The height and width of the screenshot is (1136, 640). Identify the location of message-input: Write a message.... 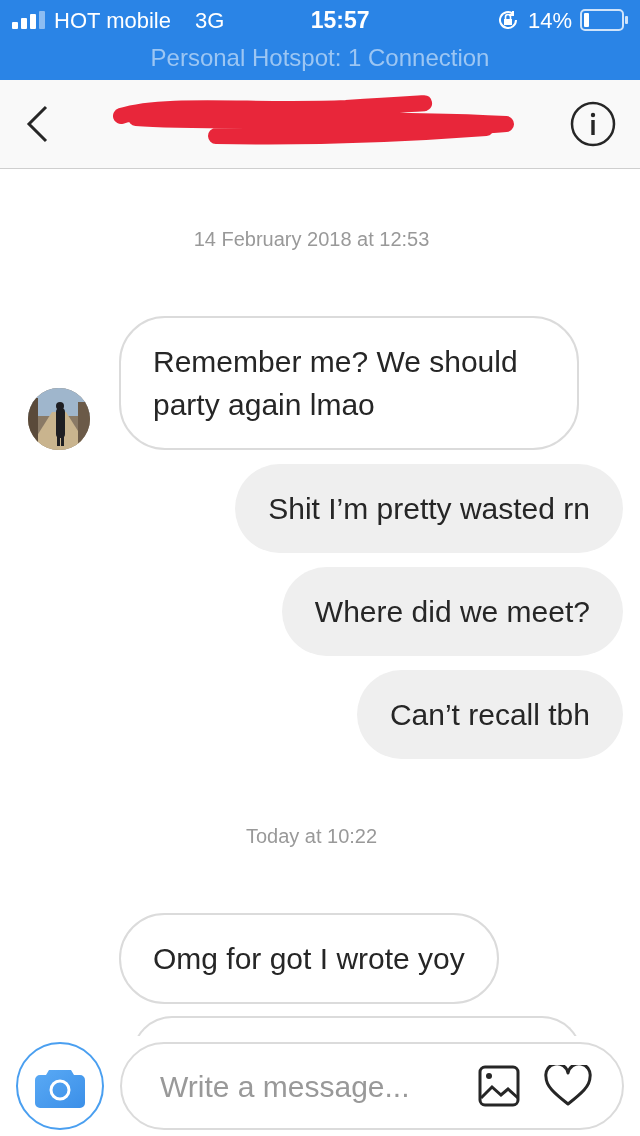
(306, 1086).